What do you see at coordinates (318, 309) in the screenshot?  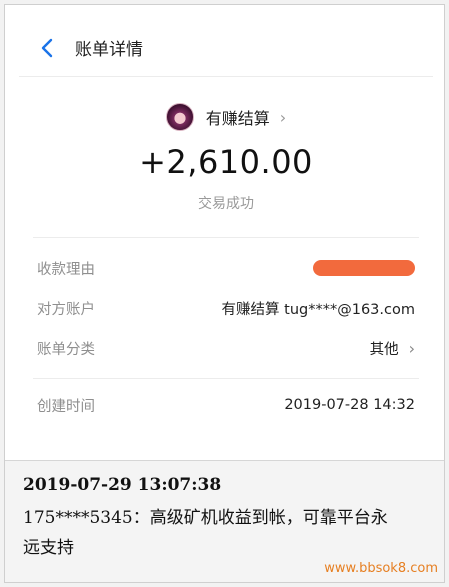 I see `counterparty-value: 有赚结算 tug****@163.com` at bounding box center [318, 309].